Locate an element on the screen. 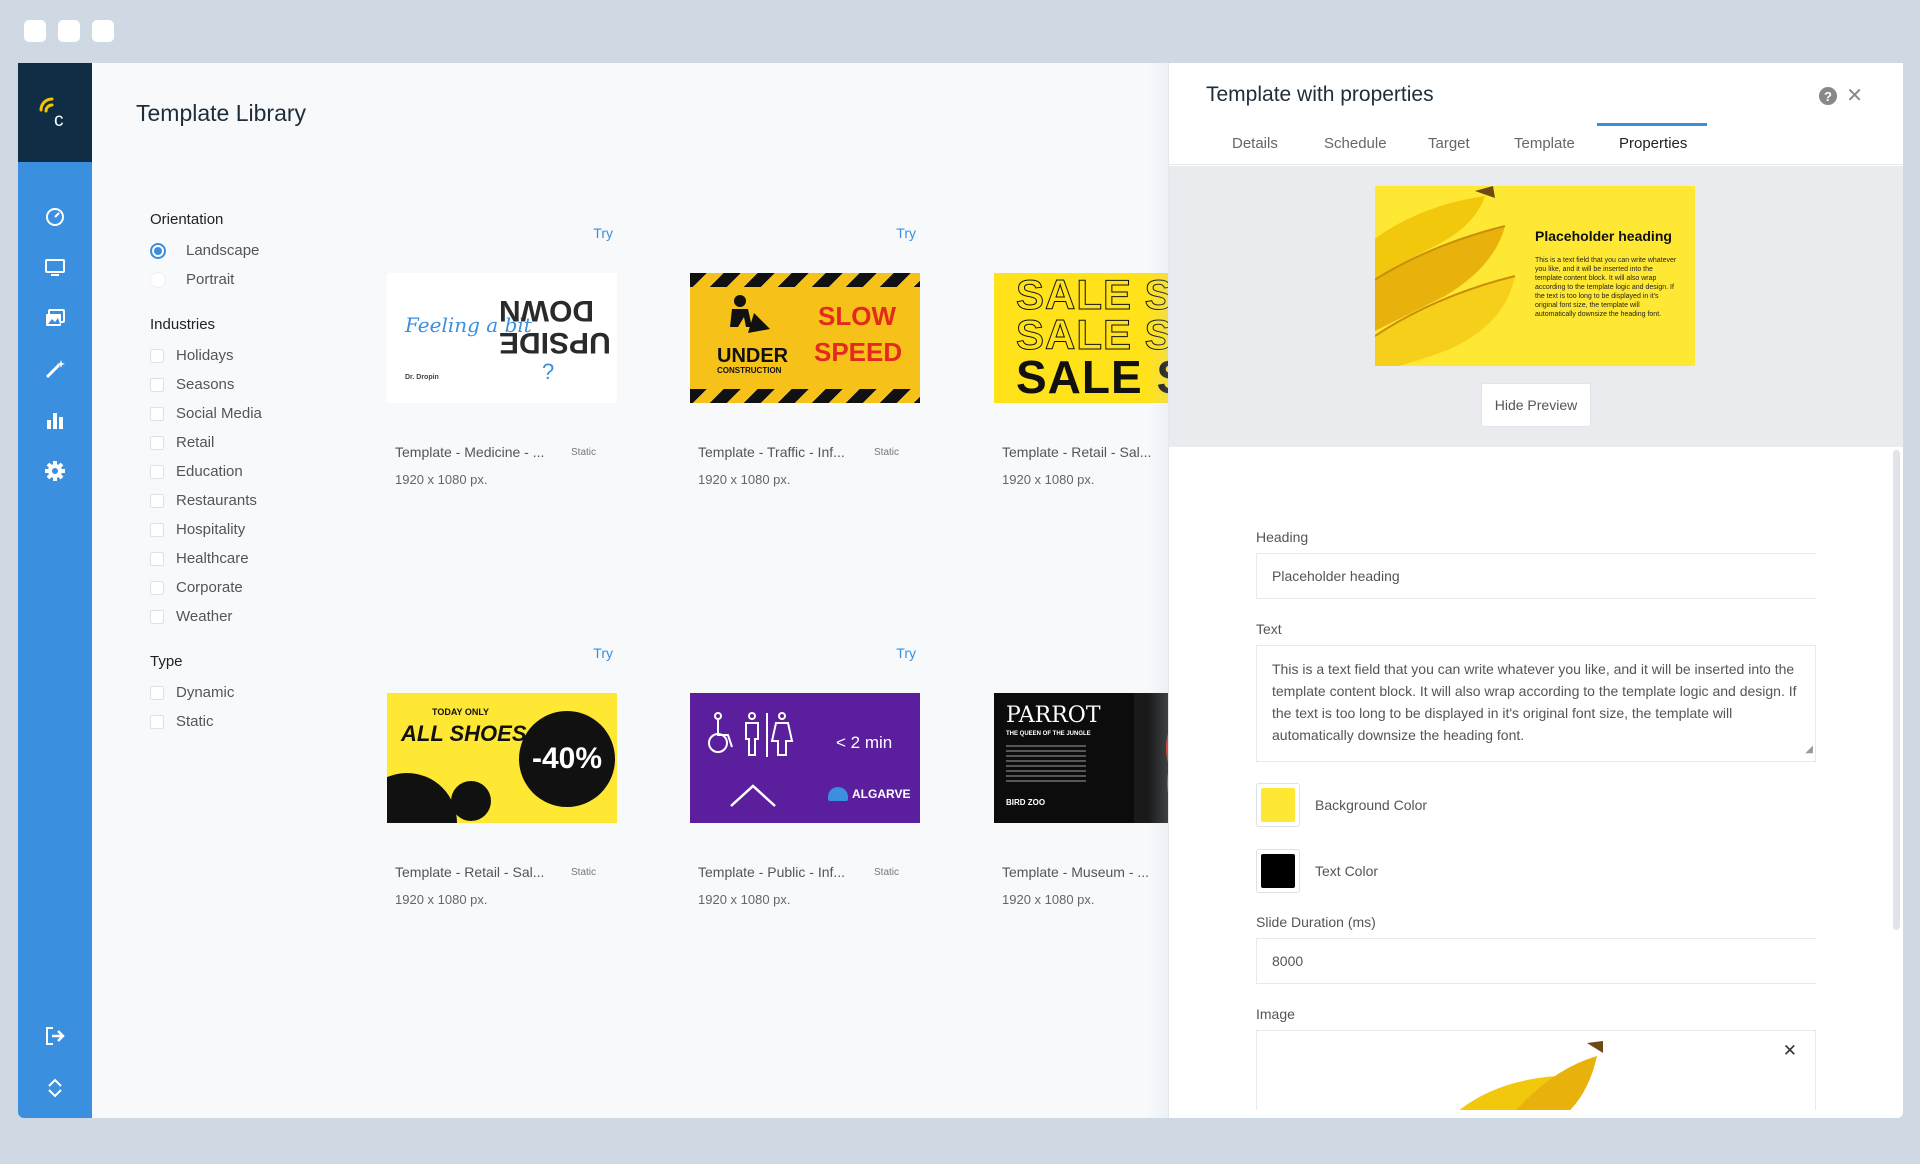 The image size is (1920, 1164). checkbox-restaurants: Restaurants is located at coordinates (250, 500).